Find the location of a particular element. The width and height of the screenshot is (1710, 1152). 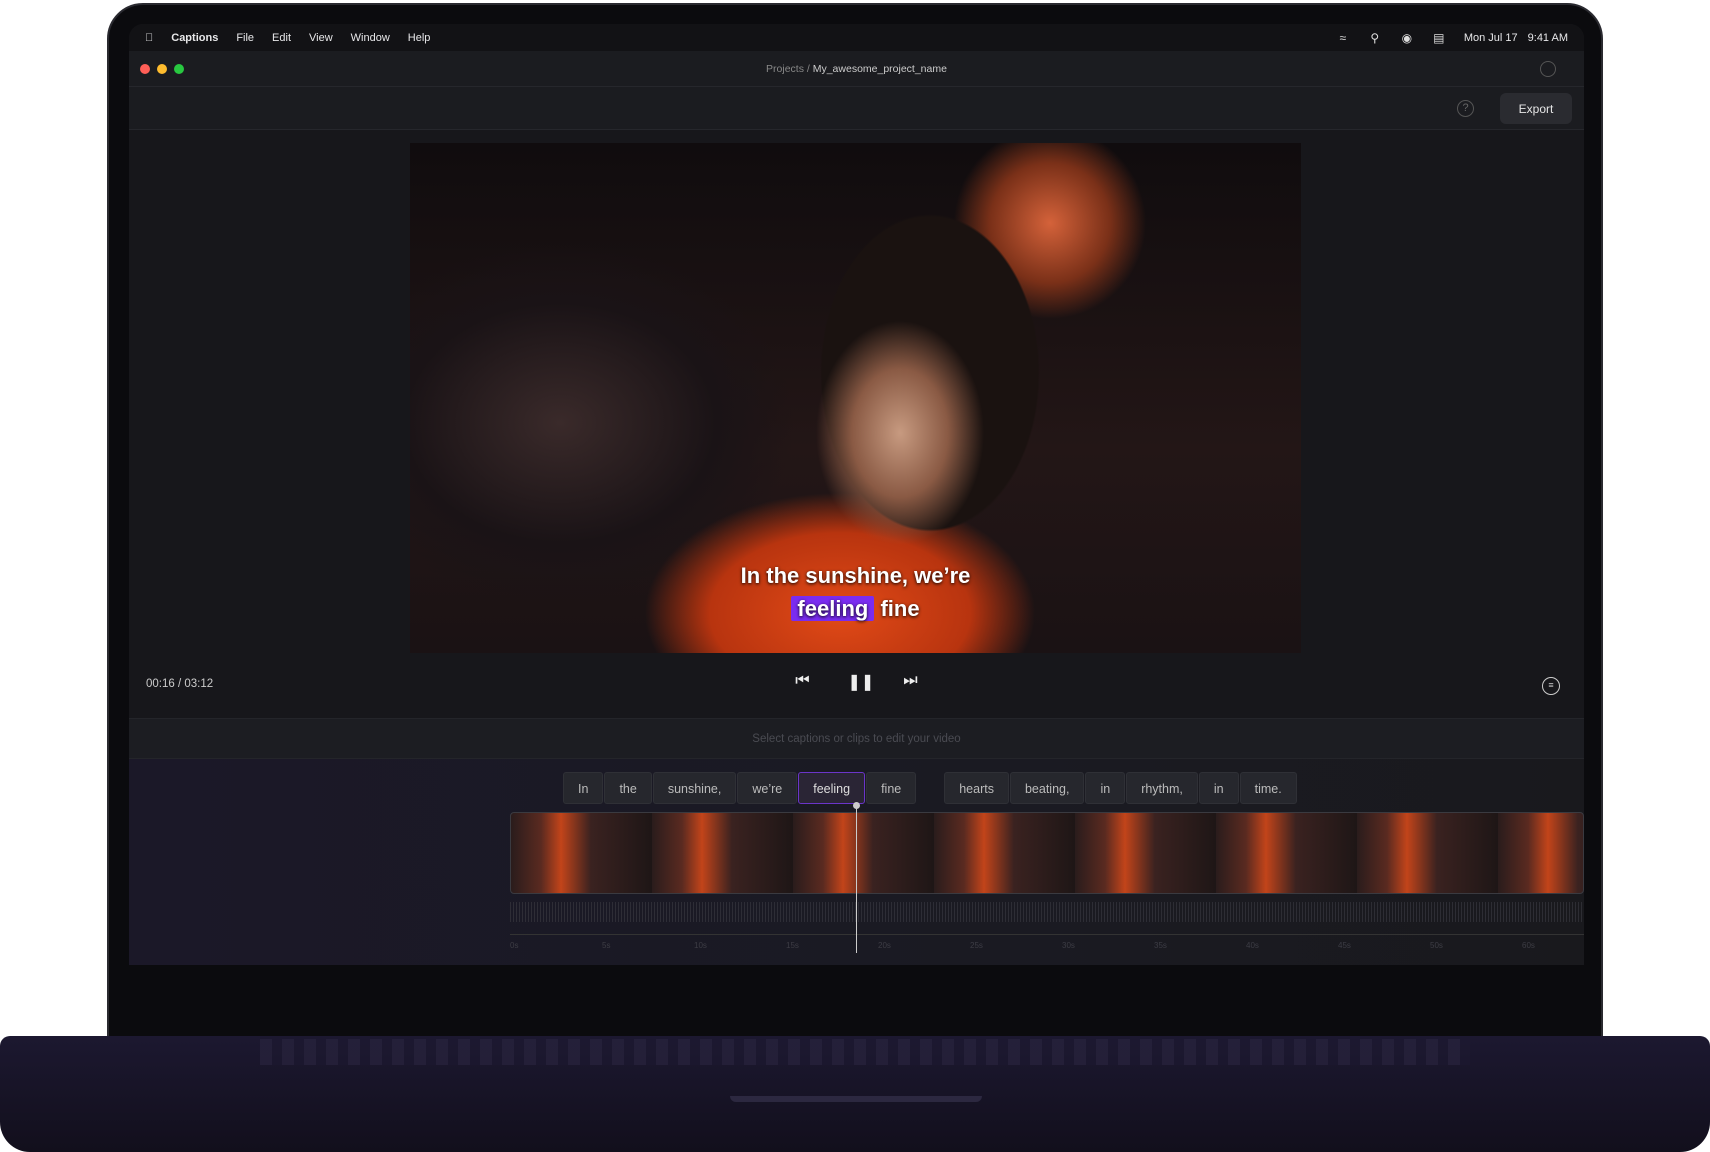

ruler-tick: 30s is located at coordinates (1068, 945).